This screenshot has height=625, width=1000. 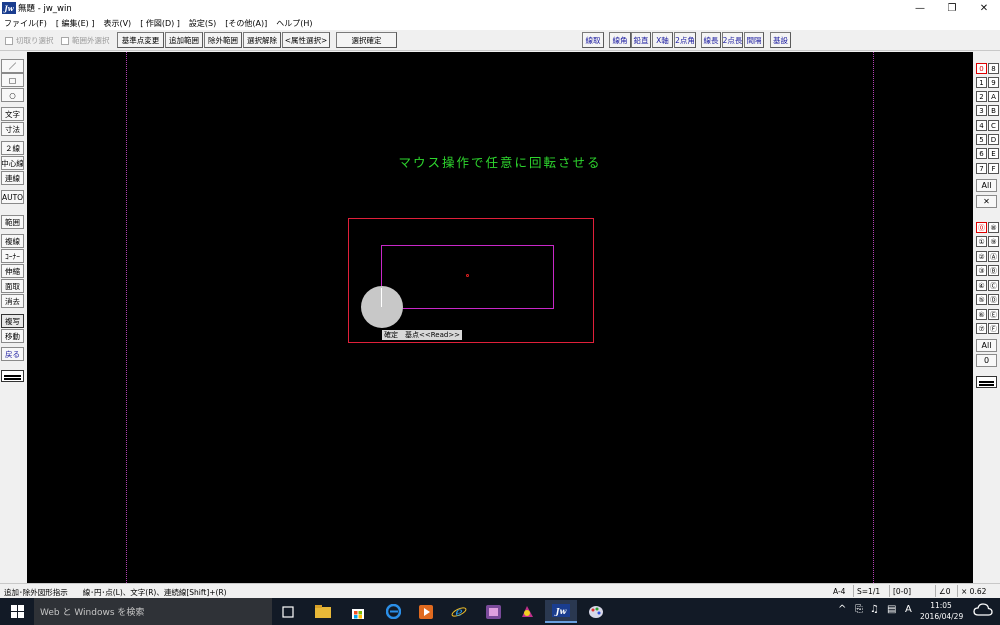 What do you see at coordinates (993, 270) in the screenshot?
I see `layer-button: Ⓑ` at bounding box center [993, 270].